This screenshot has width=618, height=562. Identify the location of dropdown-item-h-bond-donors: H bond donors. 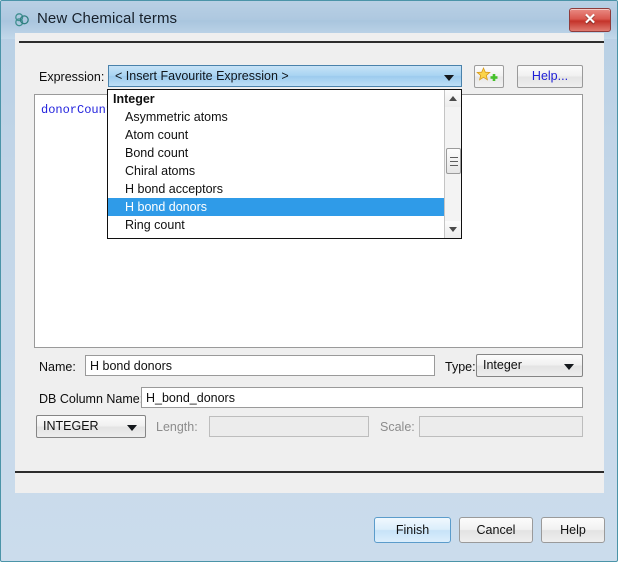
(276, 207).